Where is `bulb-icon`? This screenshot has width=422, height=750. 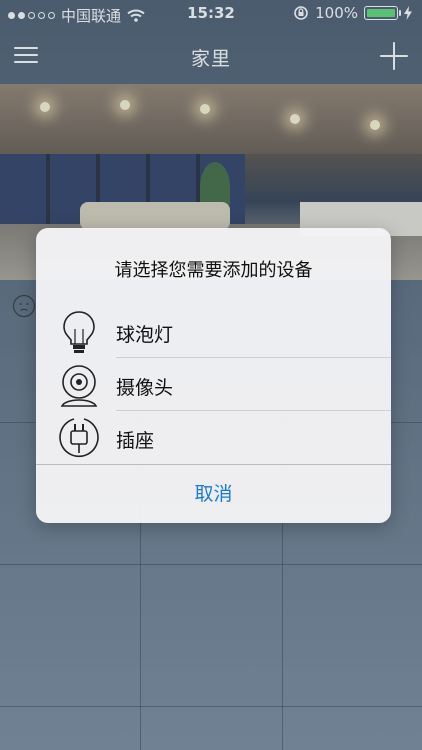
bulb-icon is located at coordinates (79, 332).